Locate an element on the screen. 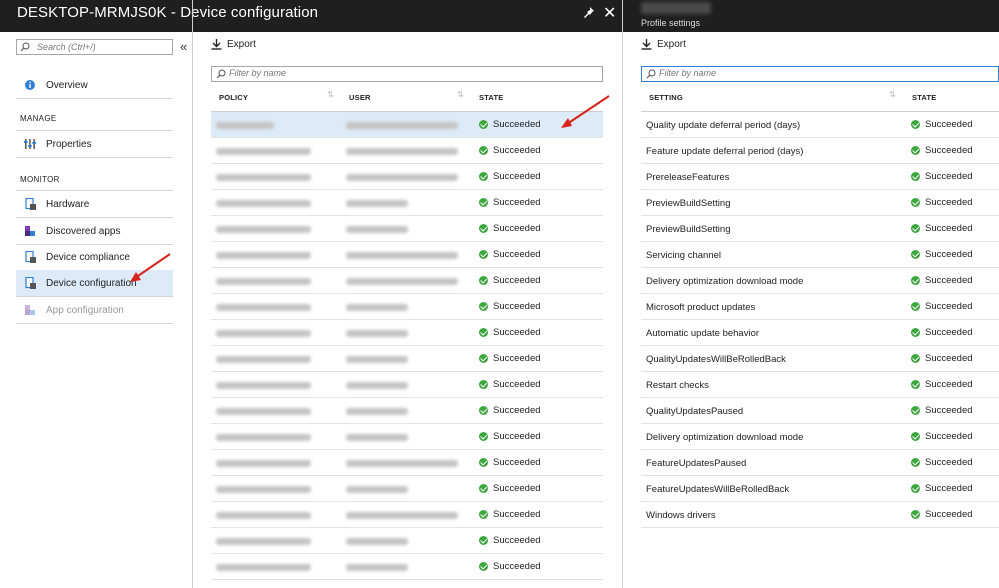 Image resolution: width=999 pixels, height=588 pixels. download-icon is located at coordinates (216, 44).